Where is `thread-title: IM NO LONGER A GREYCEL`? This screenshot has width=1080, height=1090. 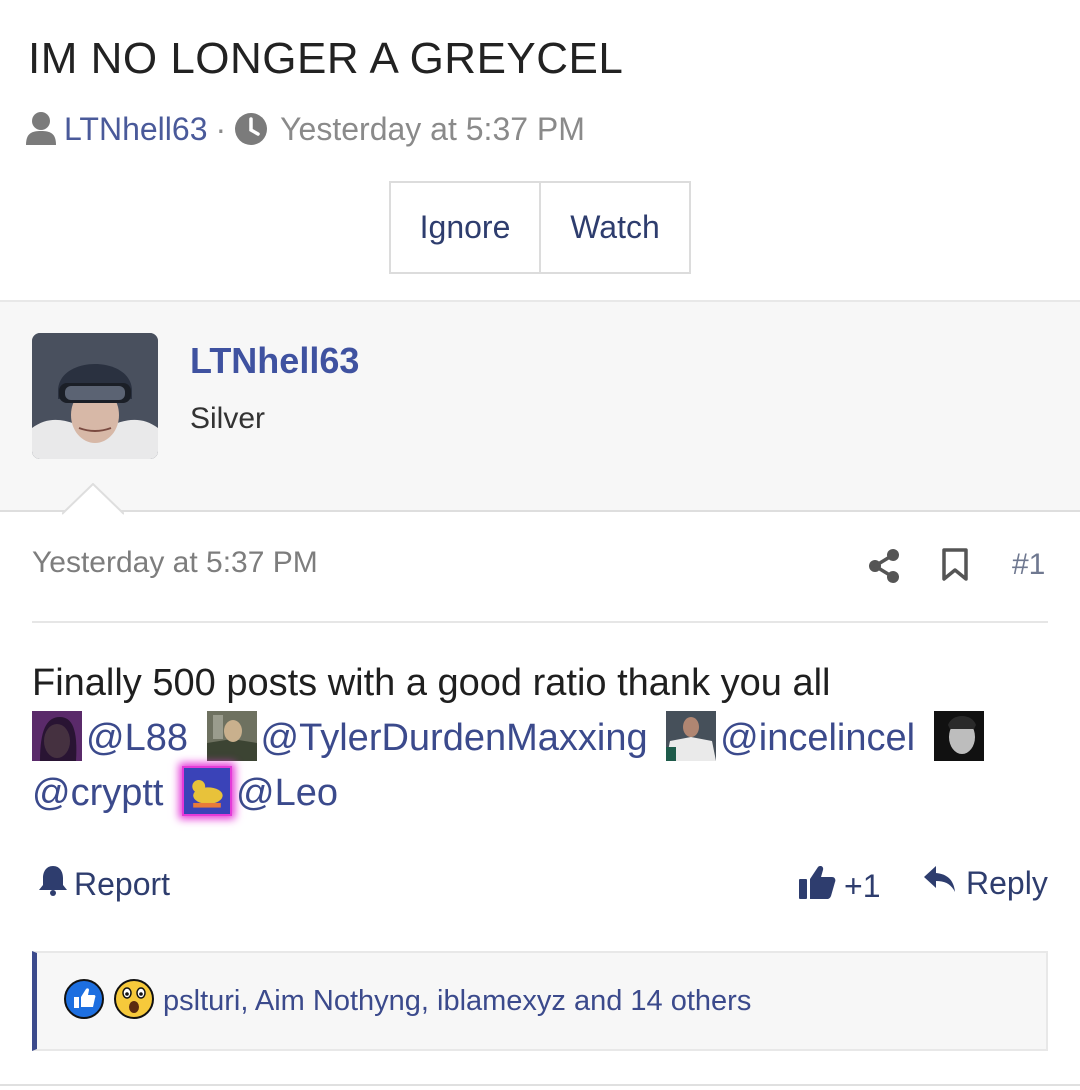 thread-title: IM NO LONGER A GREYCEL is located at coordinates (326, 58).